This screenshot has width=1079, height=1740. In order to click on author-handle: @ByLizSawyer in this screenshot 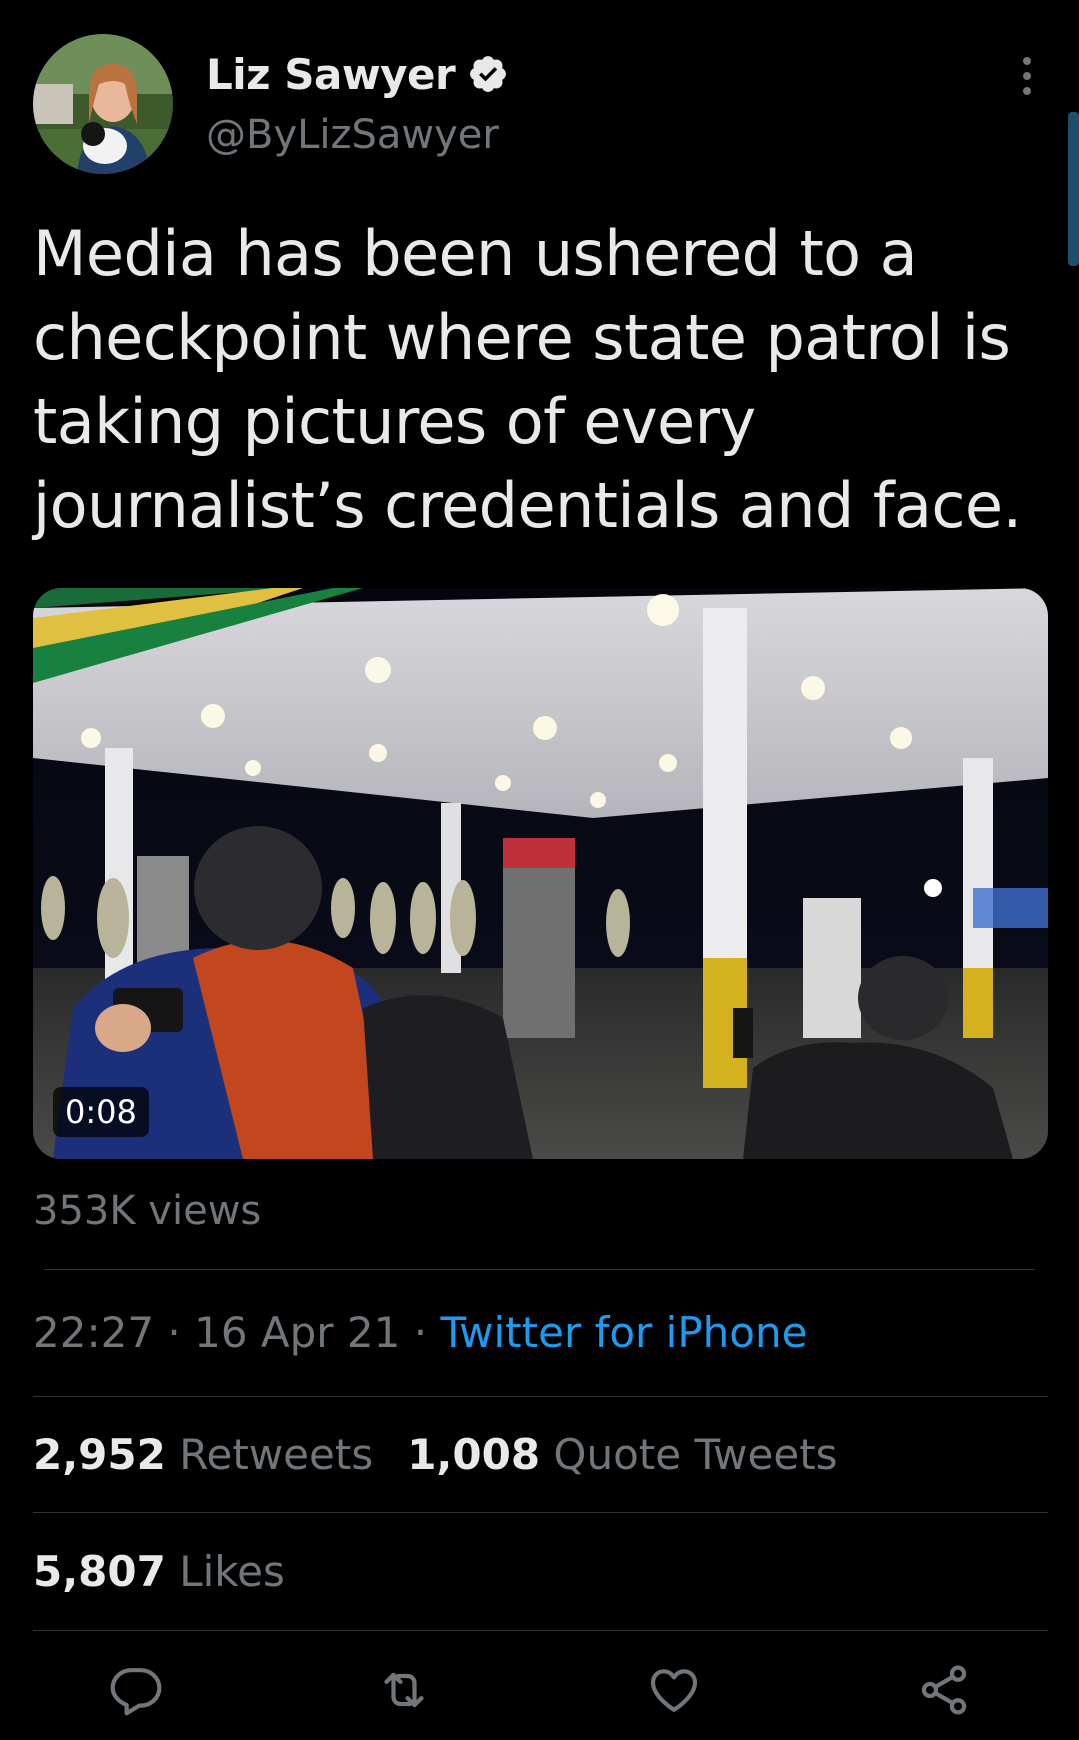, I will do `click(352, 135)`.